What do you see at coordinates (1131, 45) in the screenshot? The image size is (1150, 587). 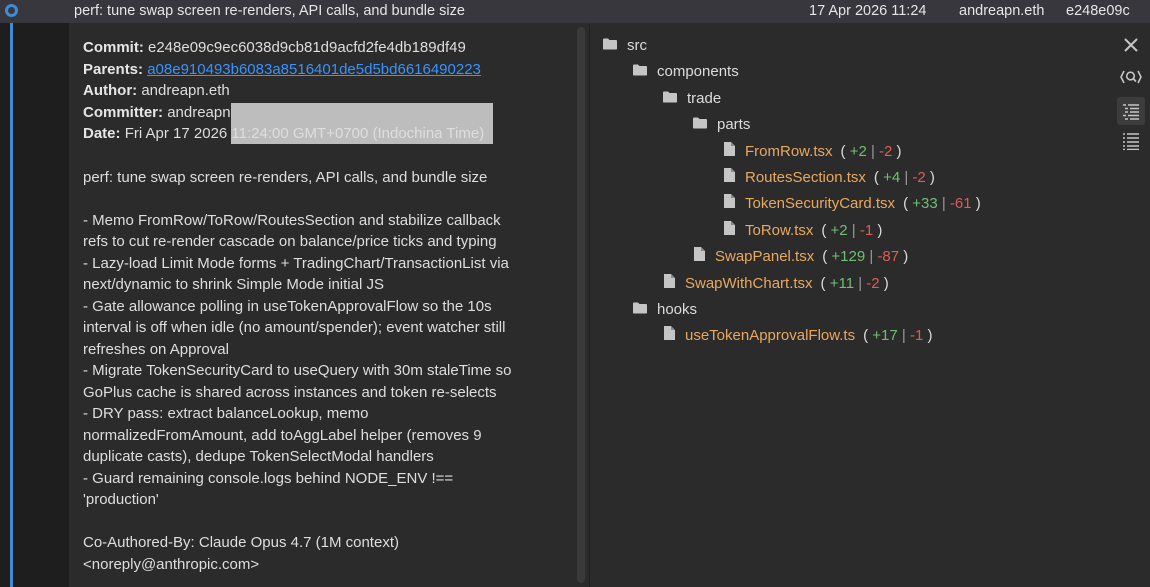 I see `close-icon` at bounding box center [1131, 45].